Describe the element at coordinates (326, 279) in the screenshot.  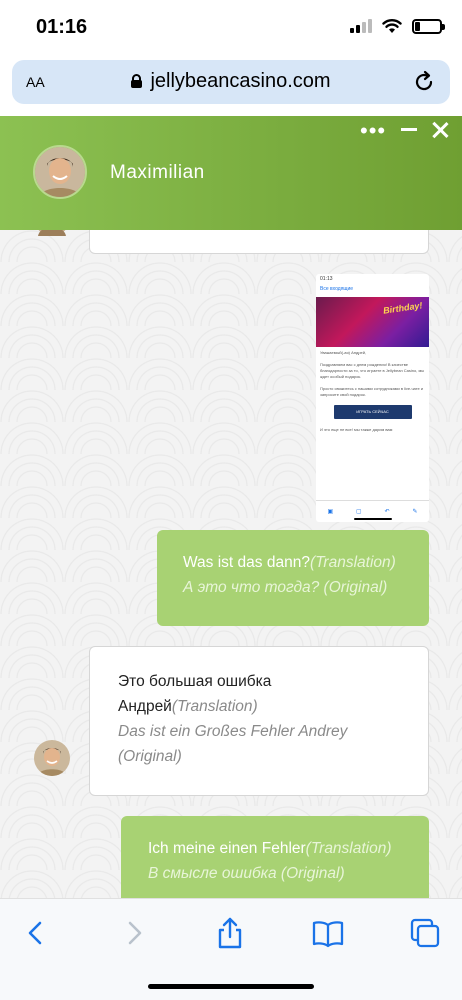
I see `screenshot-status-time: 01:13` at that location.